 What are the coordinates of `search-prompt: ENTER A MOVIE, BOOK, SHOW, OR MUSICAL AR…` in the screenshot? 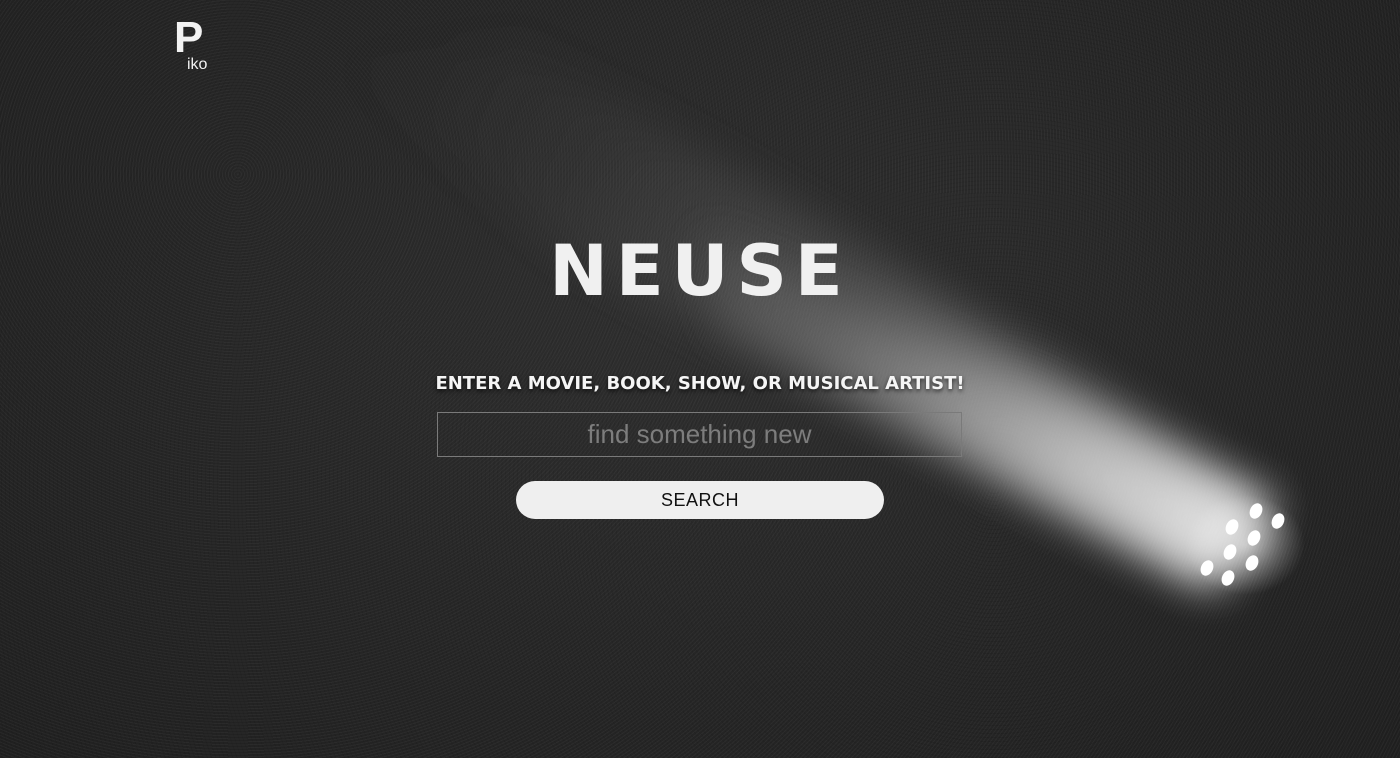 It's located at (700, 383).